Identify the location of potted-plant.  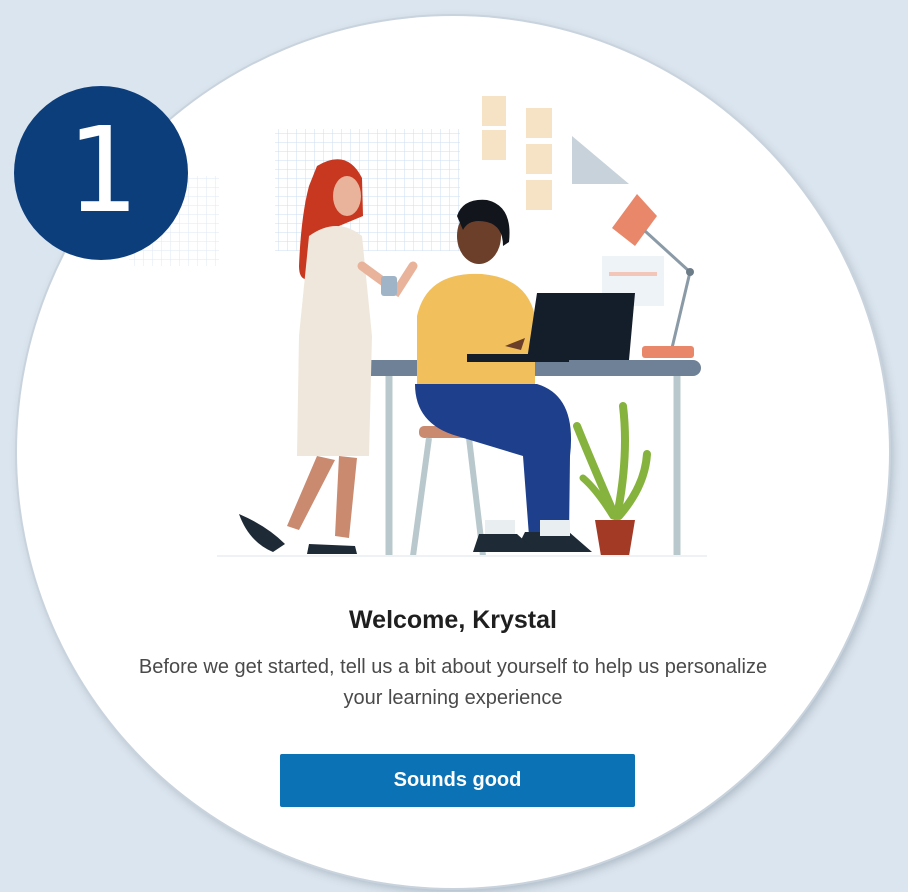
(612, 479).